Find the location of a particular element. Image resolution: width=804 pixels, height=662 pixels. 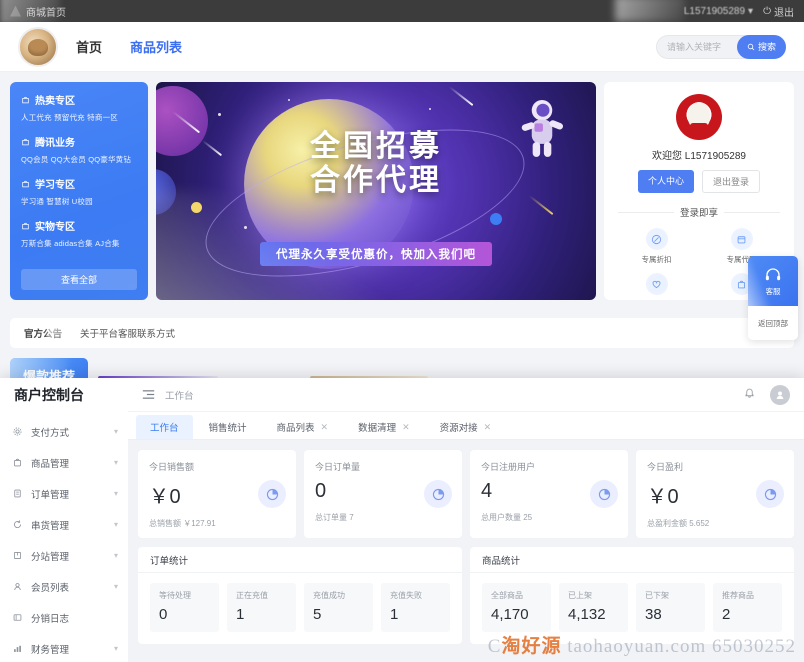

kpi-footnote: 总盈利金额 5.652 is located at coordinates (678, 523).